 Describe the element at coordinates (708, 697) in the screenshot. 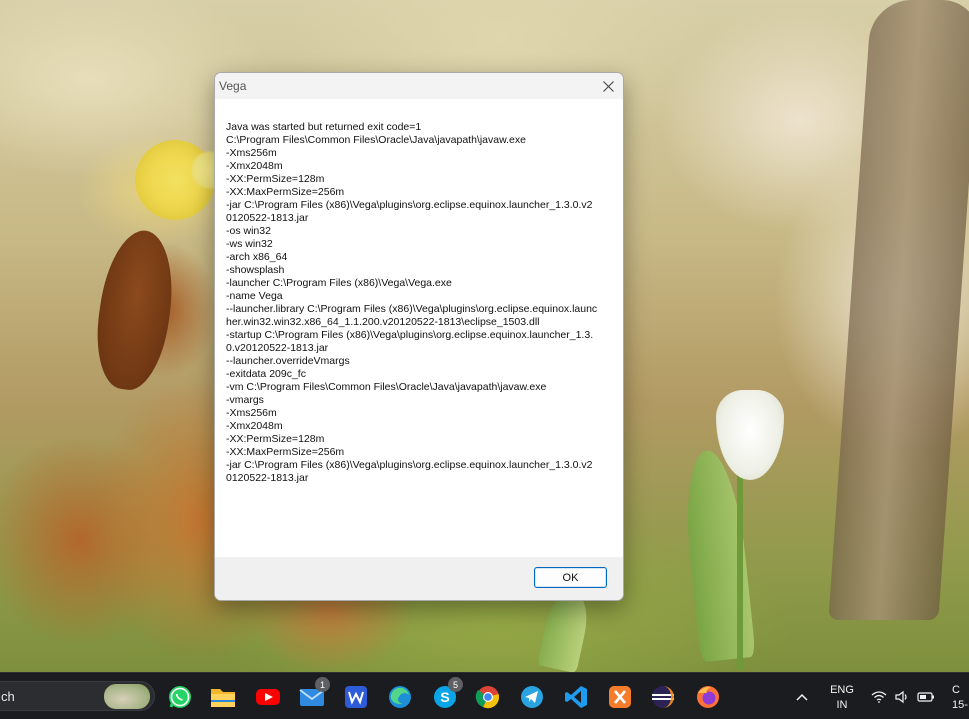

I see `firefox-icon` at that location.